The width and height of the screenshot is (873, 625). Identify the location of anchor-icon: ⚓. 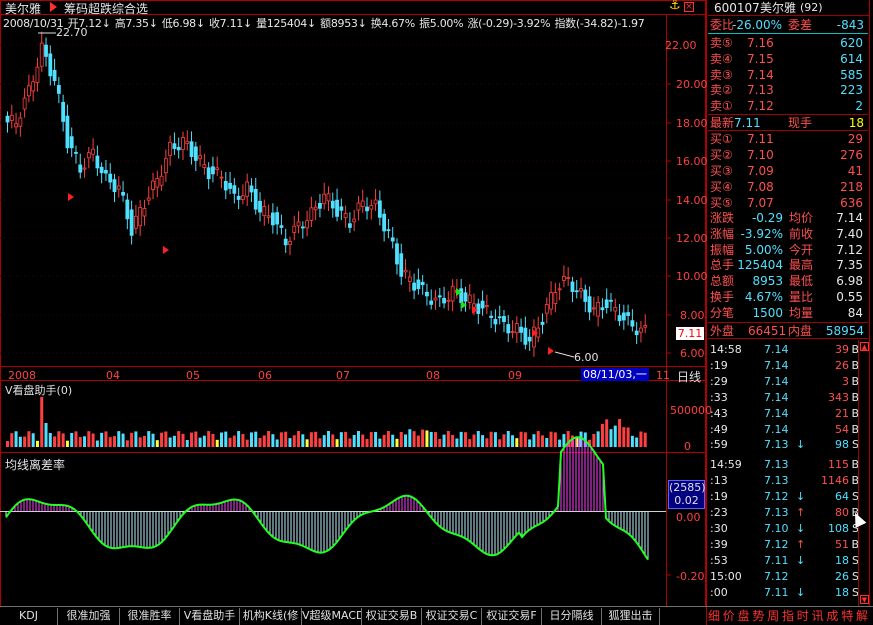
(675, 6).